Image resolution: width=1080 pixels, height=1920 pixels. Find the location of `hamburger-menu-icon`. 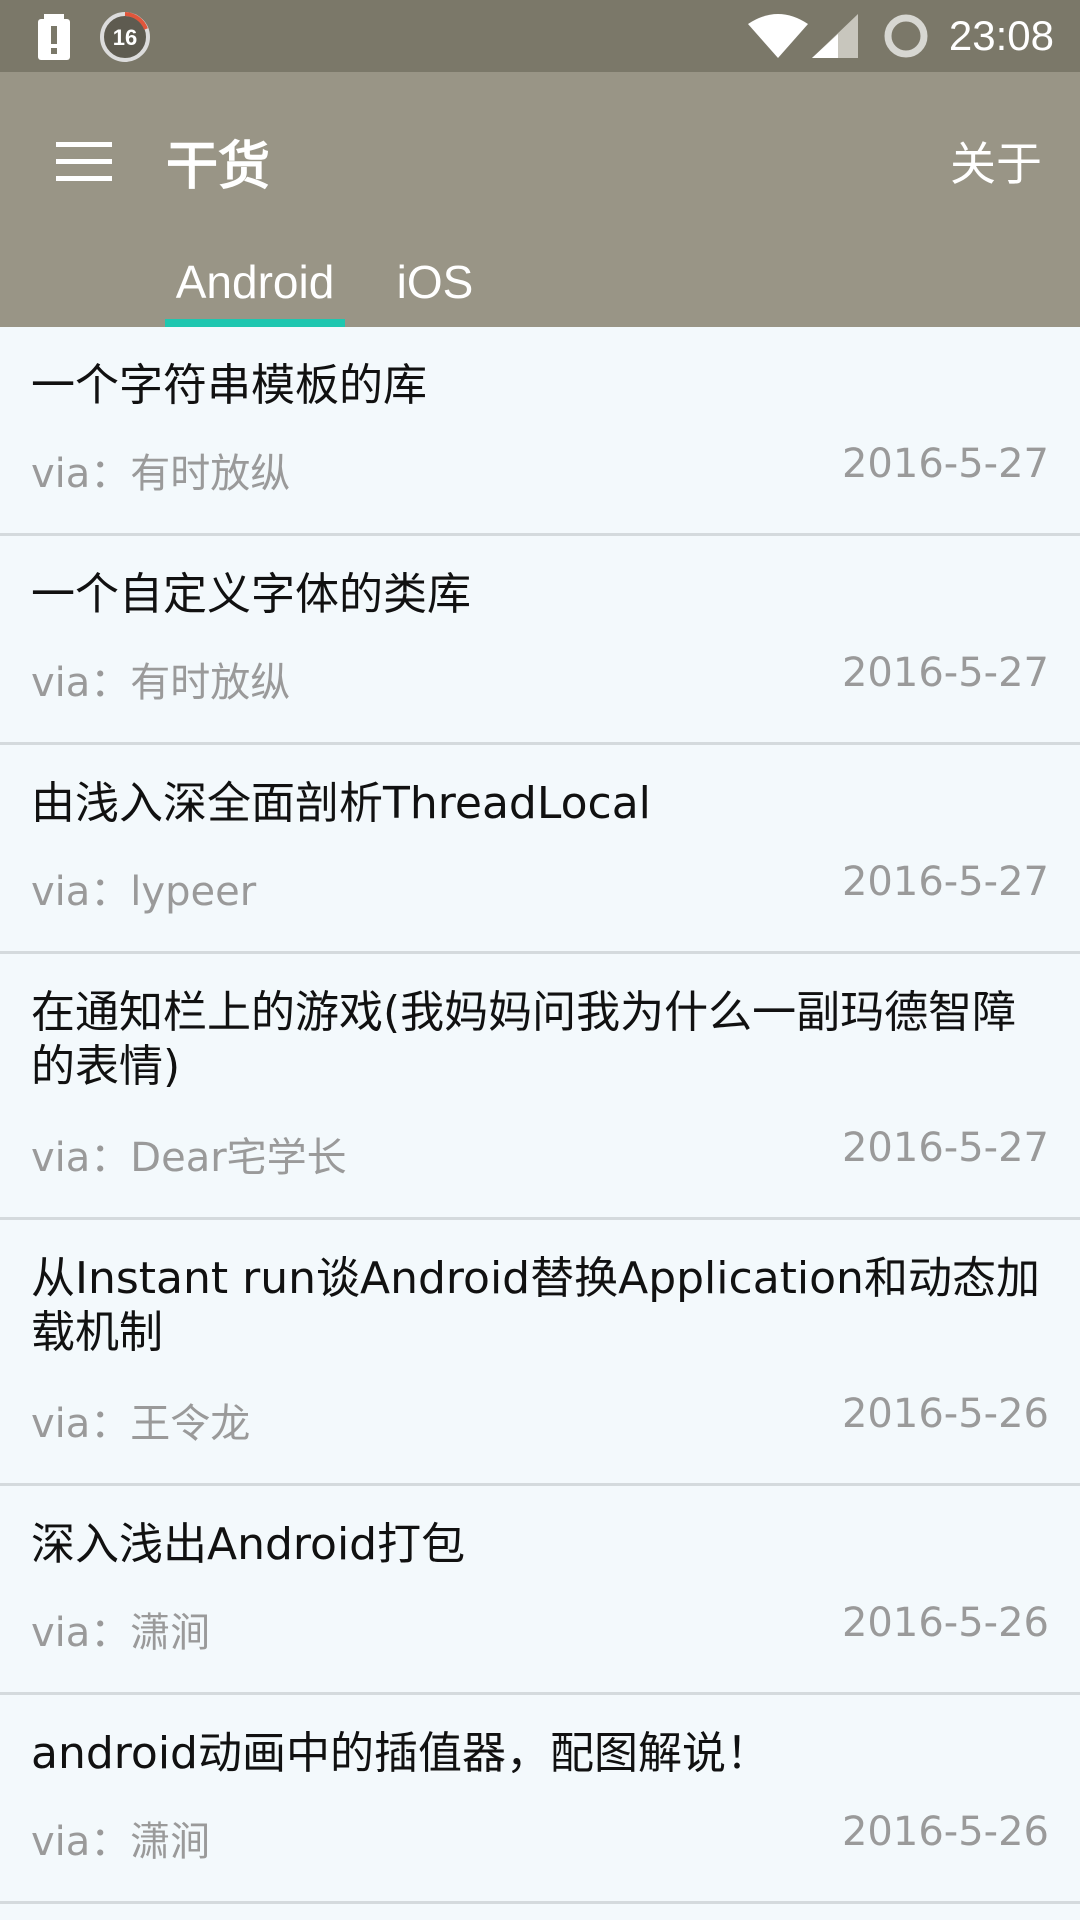

hamburger-menu-icon is located at coordinates (84, 164).